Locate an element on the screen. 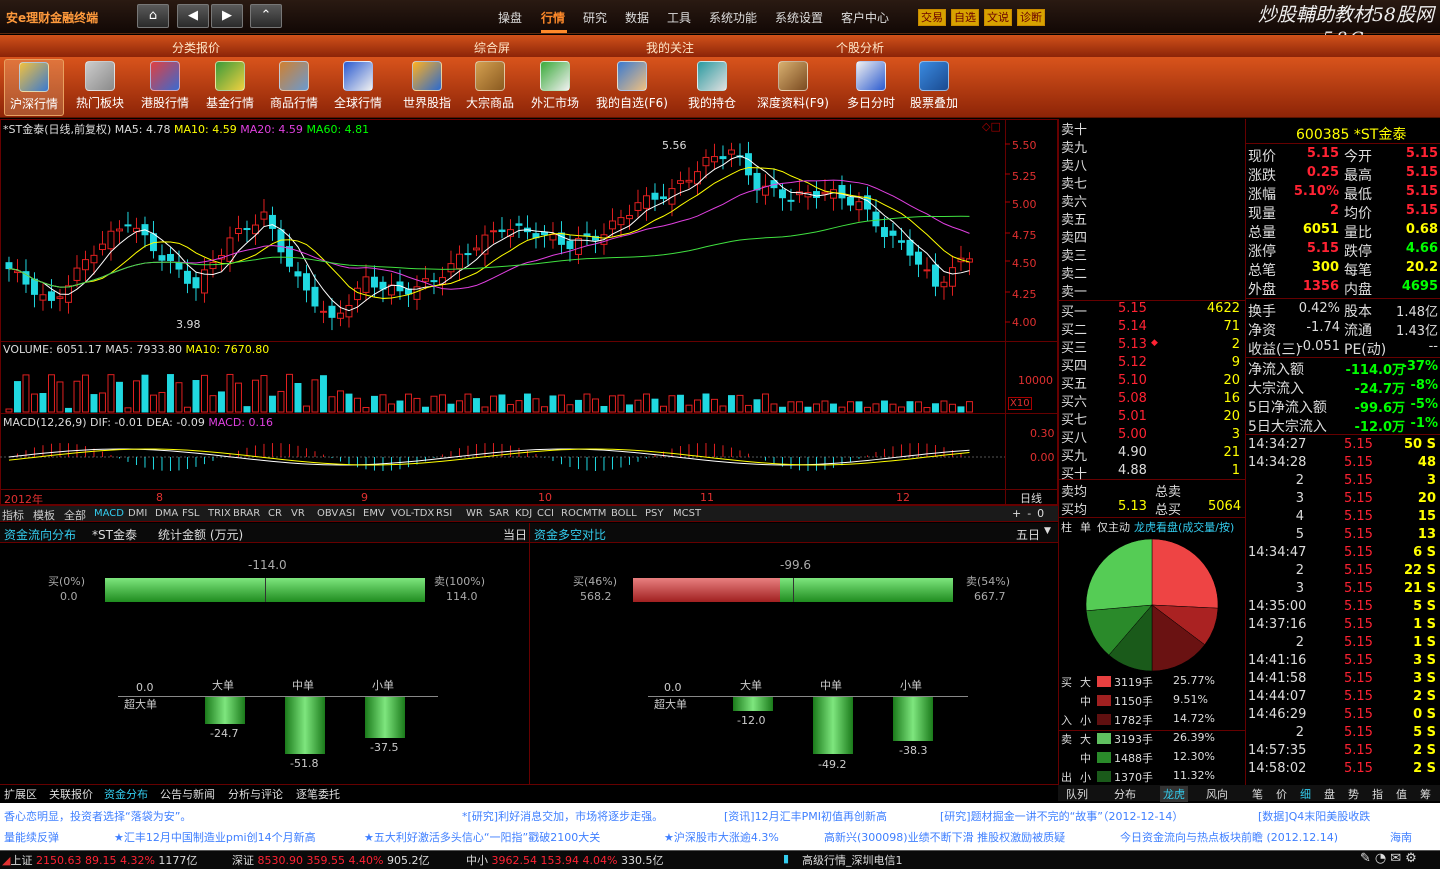 This screenshot has height=869, width=1440. tab-related: 关联报价 is located at coordinates (71, 794).